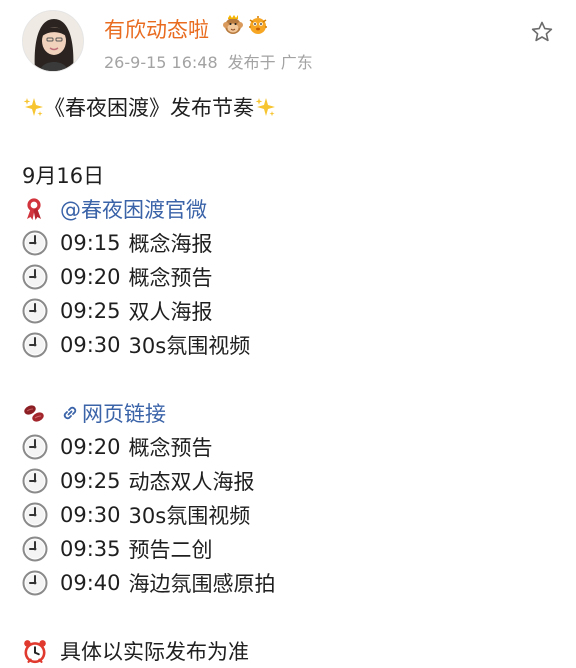 The height and width of the screenshot is (668, 576). What do you see at coordinates (289, 243) in the screenshot?
I see `schedule-item: 09:15 概念海报` at bounding box center [289, 243].